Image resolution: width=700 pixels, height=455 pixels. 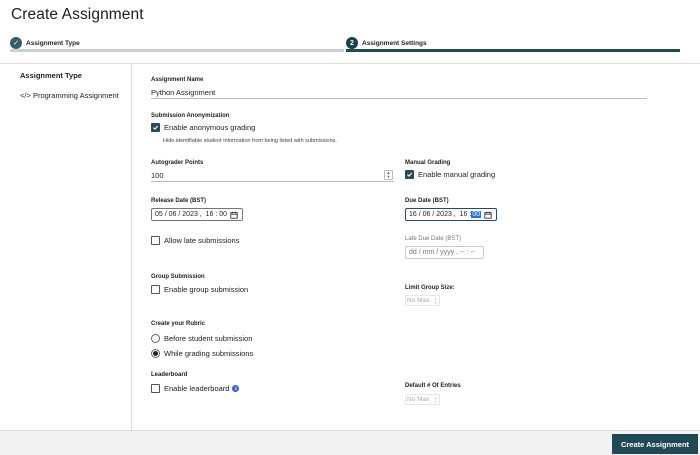 I want to click on rubric-before-label: Before student submission, so click(x=208, y=338).